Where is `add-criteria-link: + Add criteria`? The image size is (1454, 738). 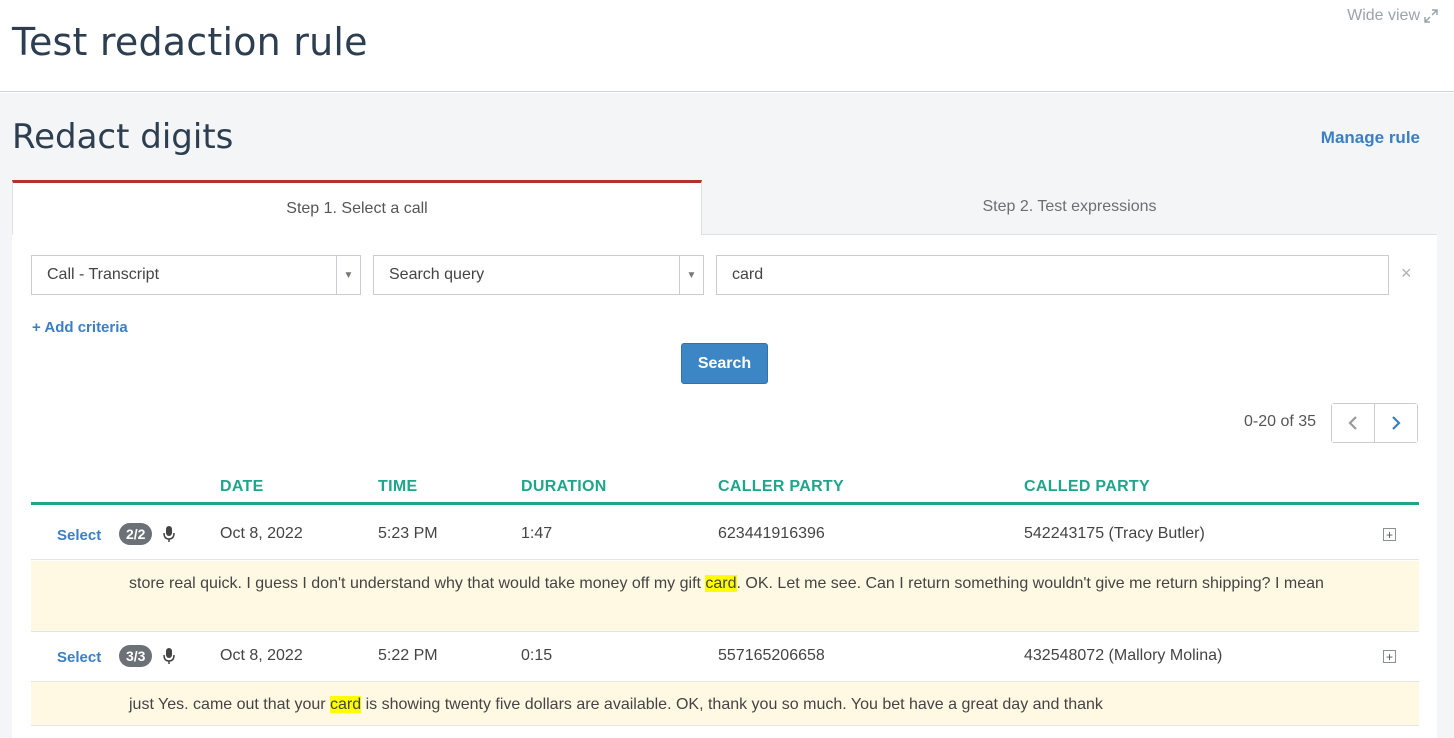 add-criteria-link: + Add criteria is located at coordinates (80, 327).